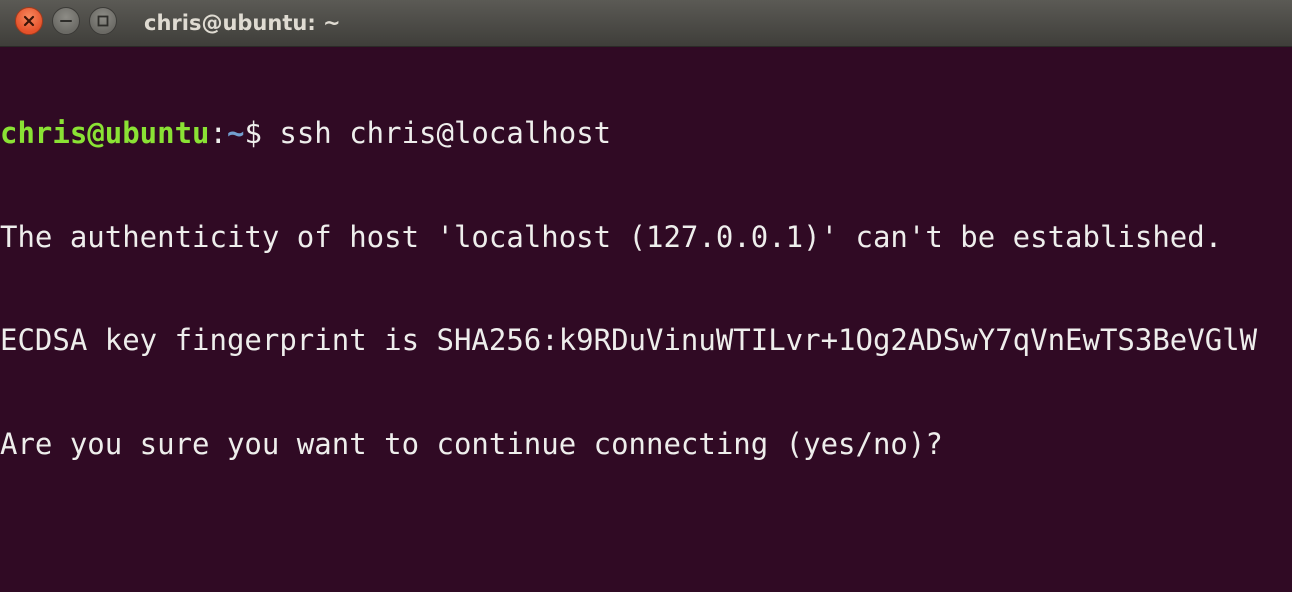 The image size is (1292, 592). I want to click on prompt-user-host: chris@ubuntu, so click(105, 133).